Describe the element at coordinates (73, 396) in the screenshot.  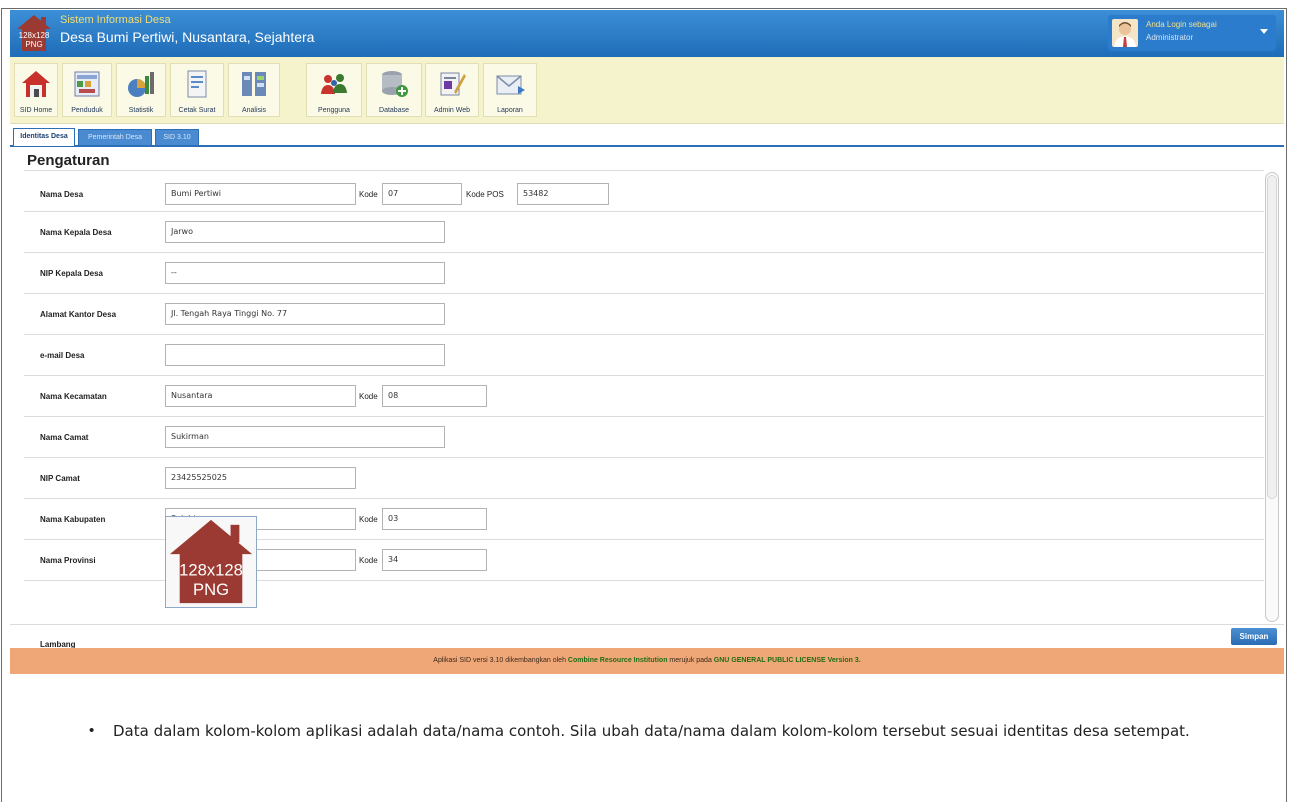
I see `kecamatan-label: Nama Kecamatan` at that location.